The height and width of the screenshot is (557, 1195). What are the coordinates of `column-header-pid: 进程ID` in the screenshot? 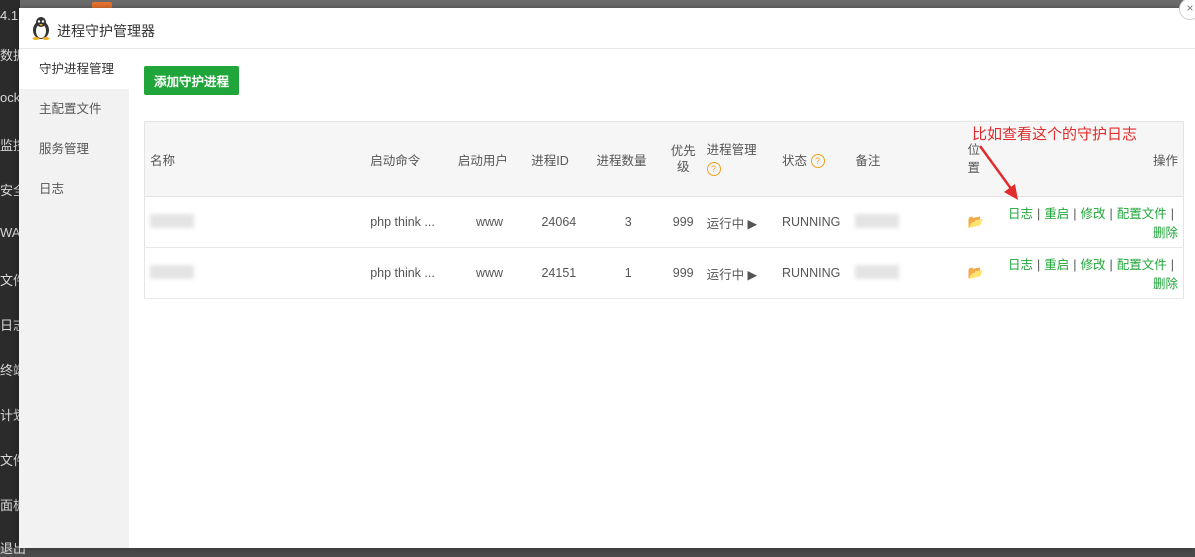 It's located at (559, 159).